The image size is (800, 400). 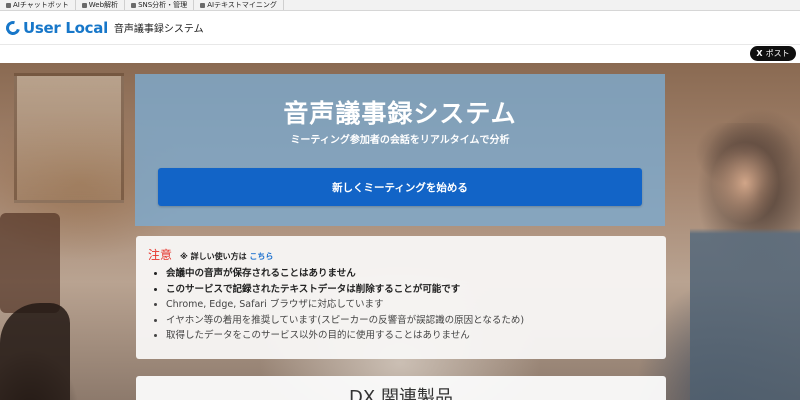 I want to click on topbar-link-sns: SNS分析・管理, so click(x=160, y=5).